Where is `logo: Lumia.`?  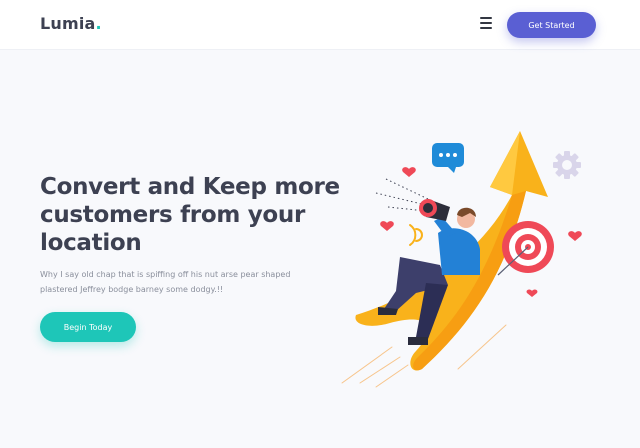
logo: Lumia. is located at coordinates (71, 23).